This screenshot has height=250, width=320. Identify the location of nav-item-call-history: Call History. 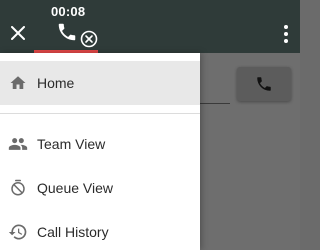
(100, 230).